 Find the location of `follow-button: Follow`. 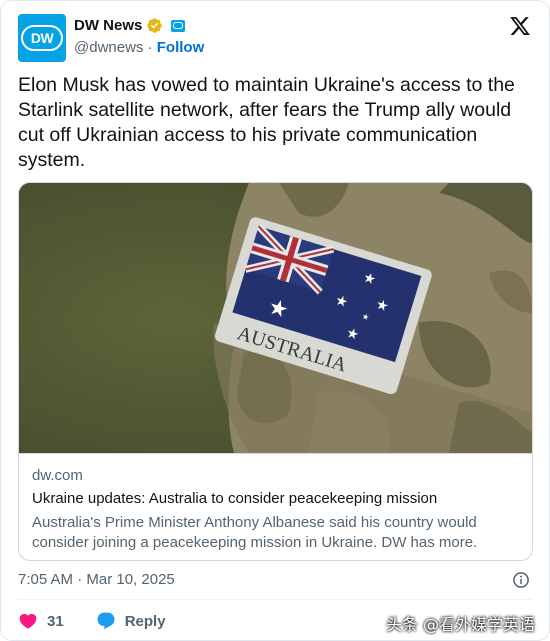

follow-button: Follow is located at coordinates (181, 47).